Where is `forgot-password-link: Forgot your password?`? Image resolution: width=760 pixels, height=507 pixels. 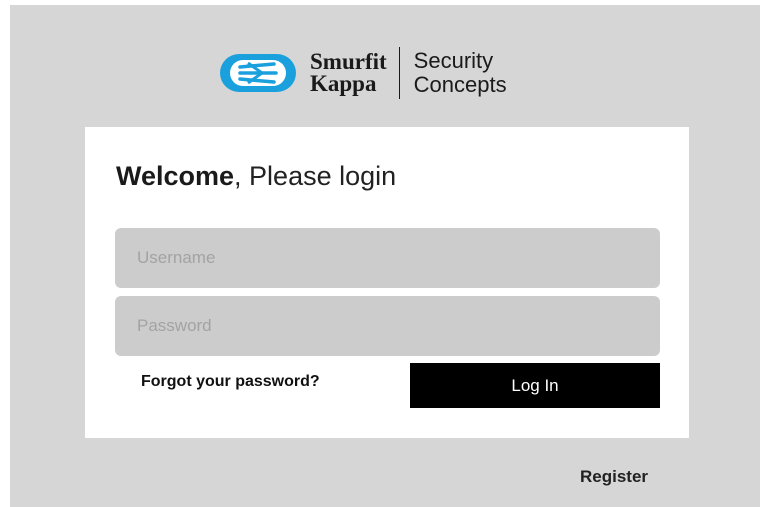 forgot-password-link: Forgot your password? is located at coordinates (230, 382).